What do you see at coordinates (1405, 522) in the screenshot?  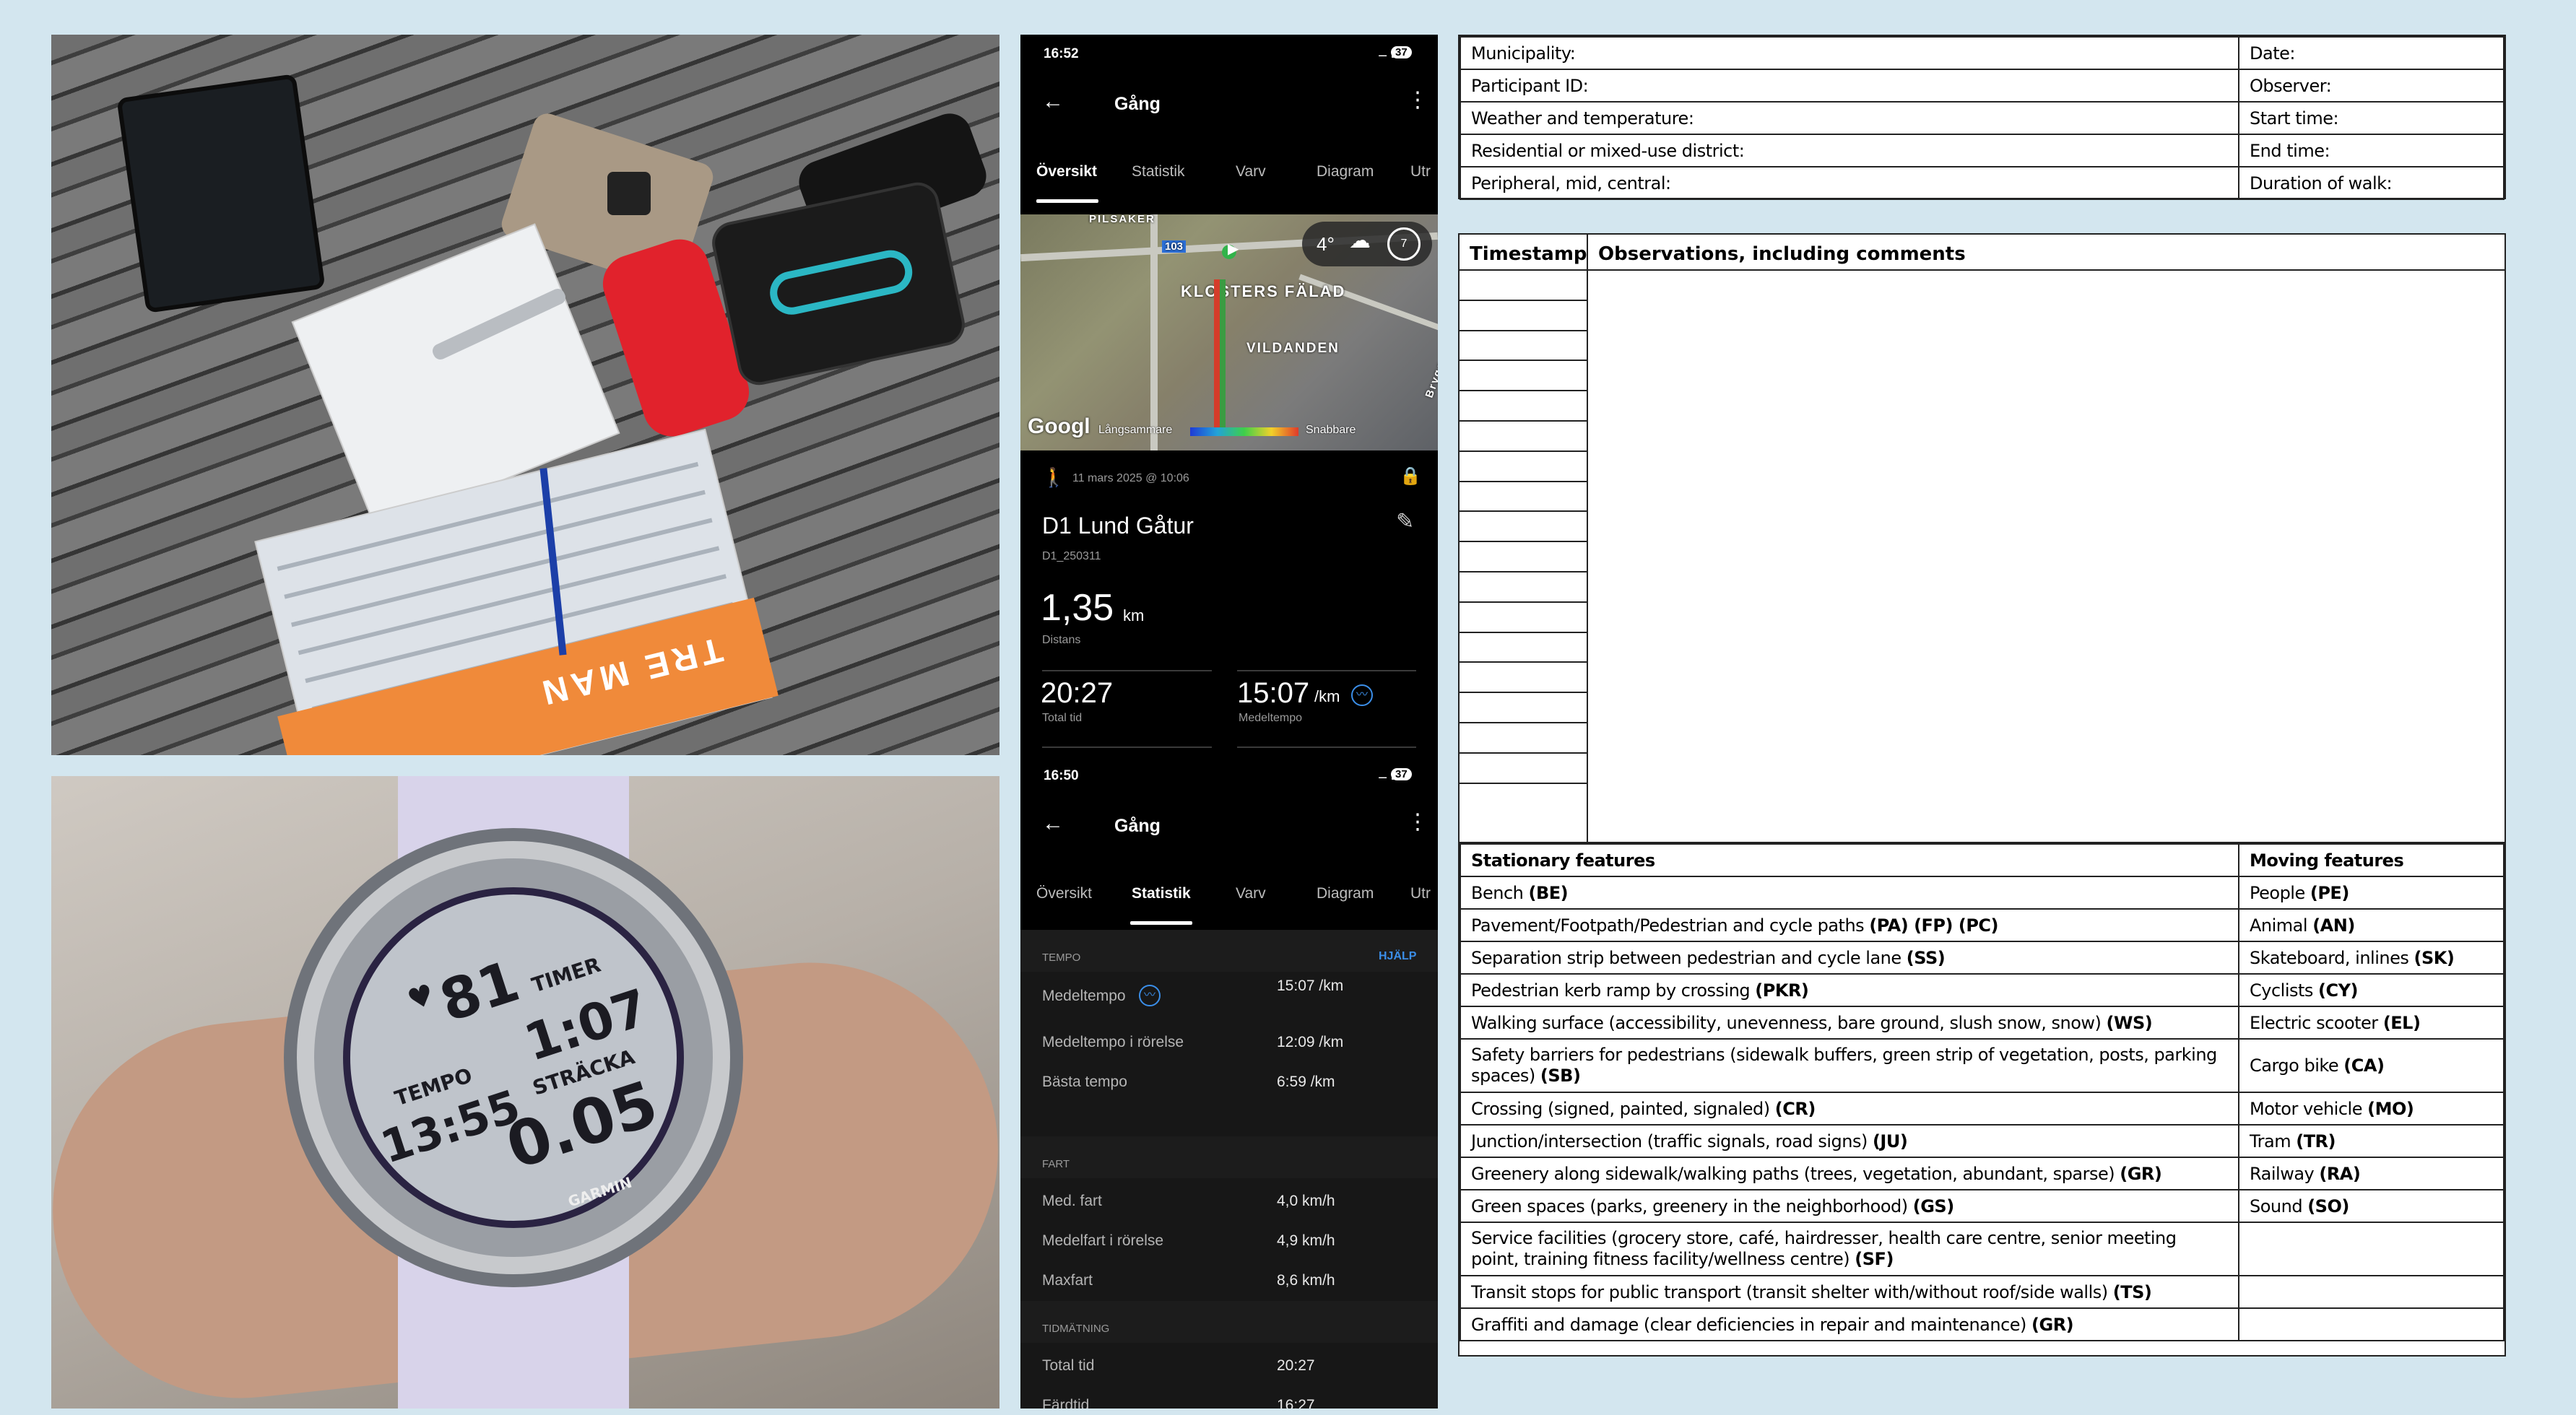 I see `edit-pencil-icon: ✎` at bounding box center [1405, 522].